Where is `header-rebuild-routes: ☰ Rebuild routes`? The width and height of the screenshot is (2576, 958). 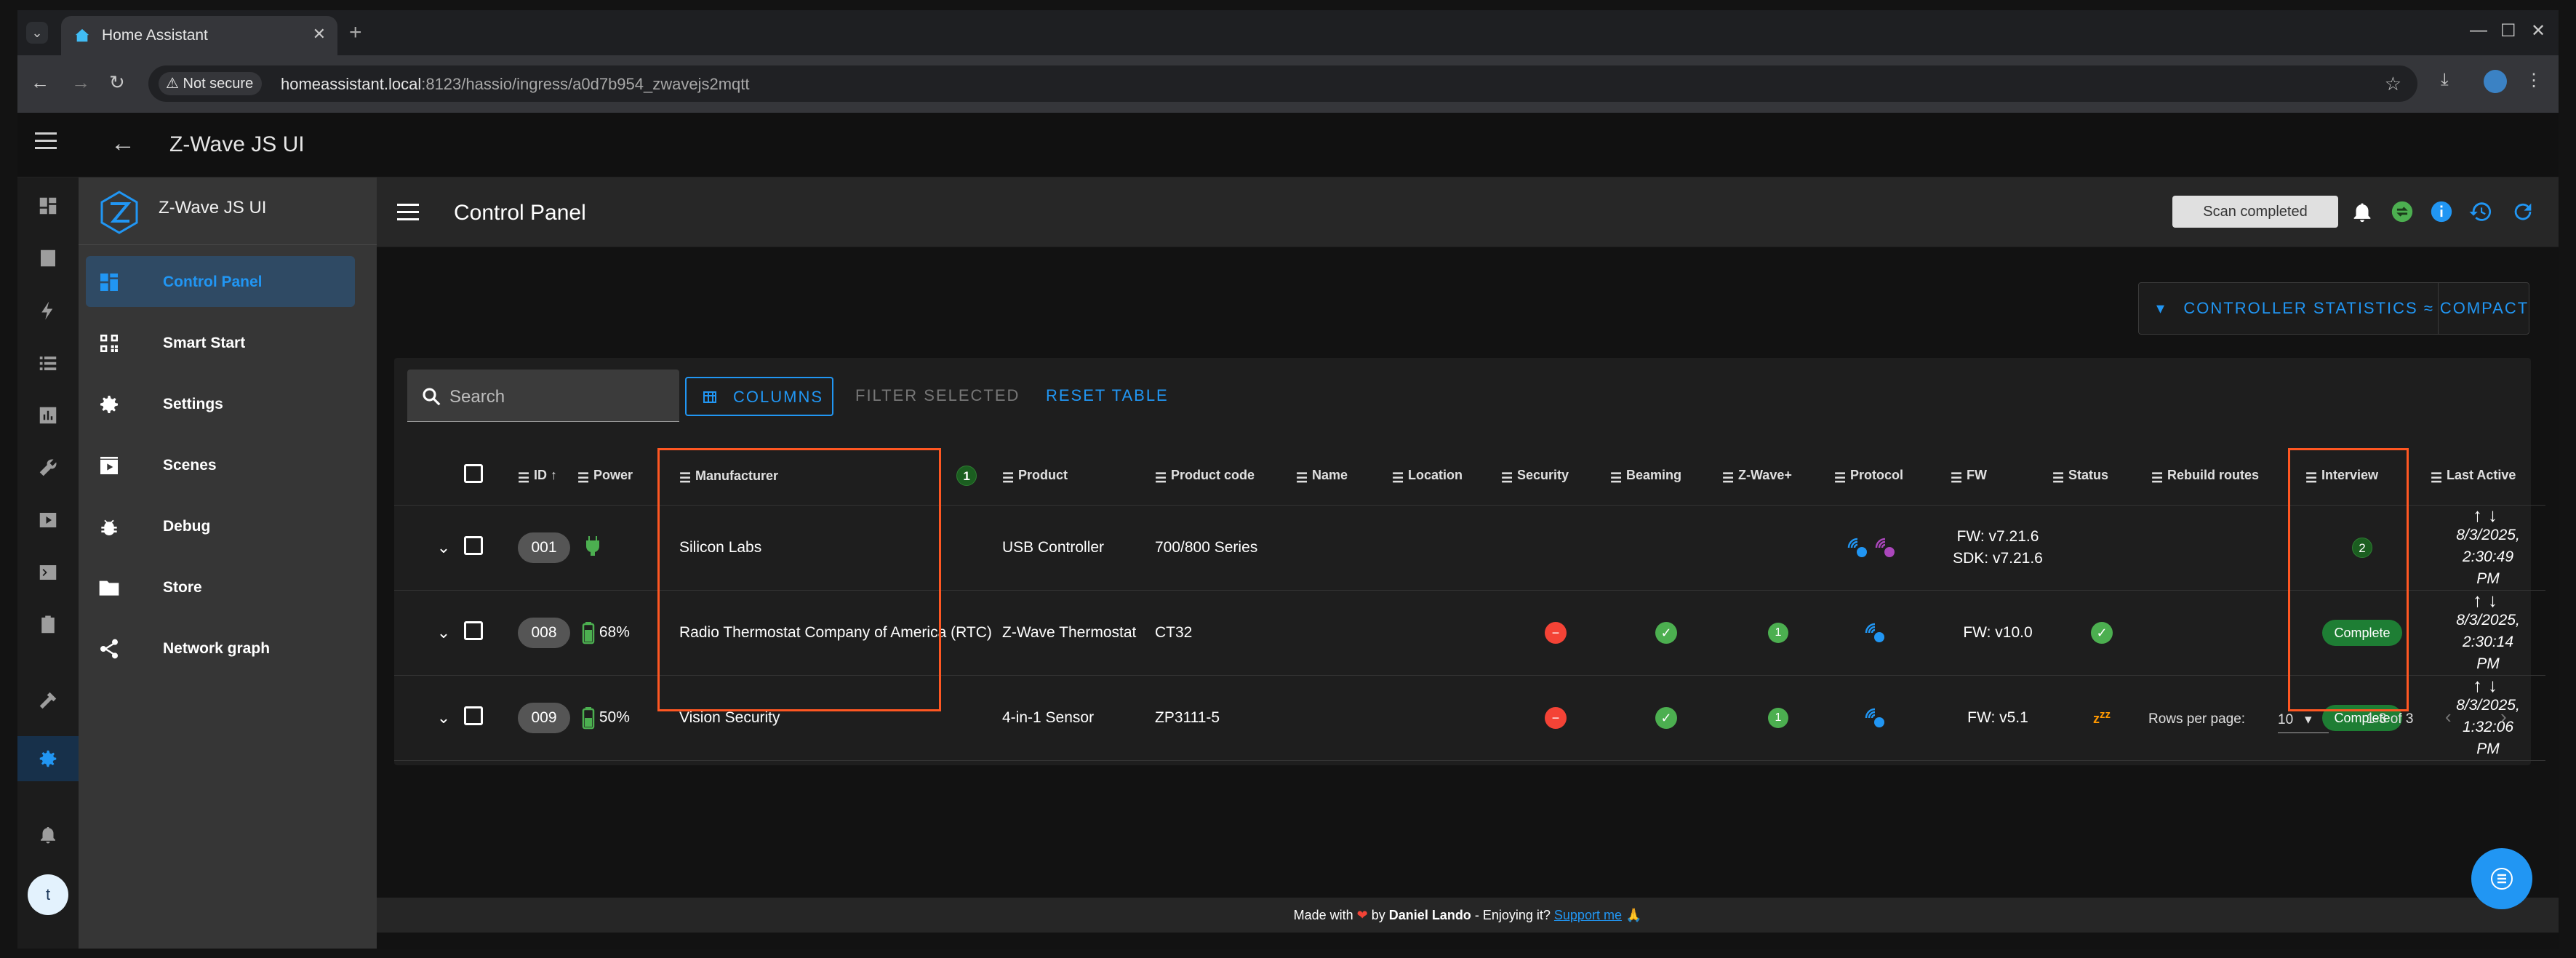 header-rebuild-routes: ☰ Rebuild routes is located at coordinates (2222, 476).